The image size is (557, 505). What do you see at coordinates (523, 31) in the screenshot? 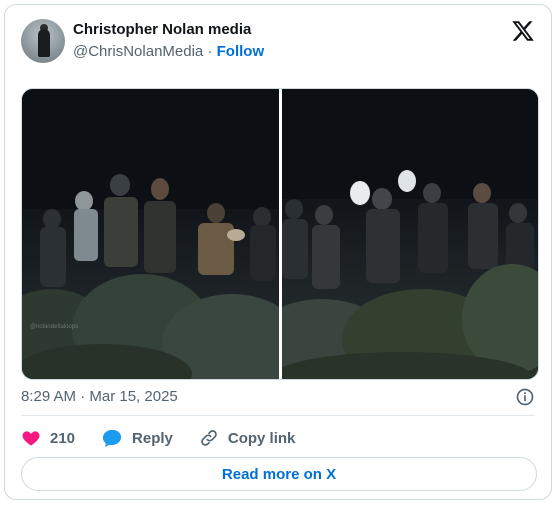
I see `x-logo-icon` at bounding box center [523, 31].